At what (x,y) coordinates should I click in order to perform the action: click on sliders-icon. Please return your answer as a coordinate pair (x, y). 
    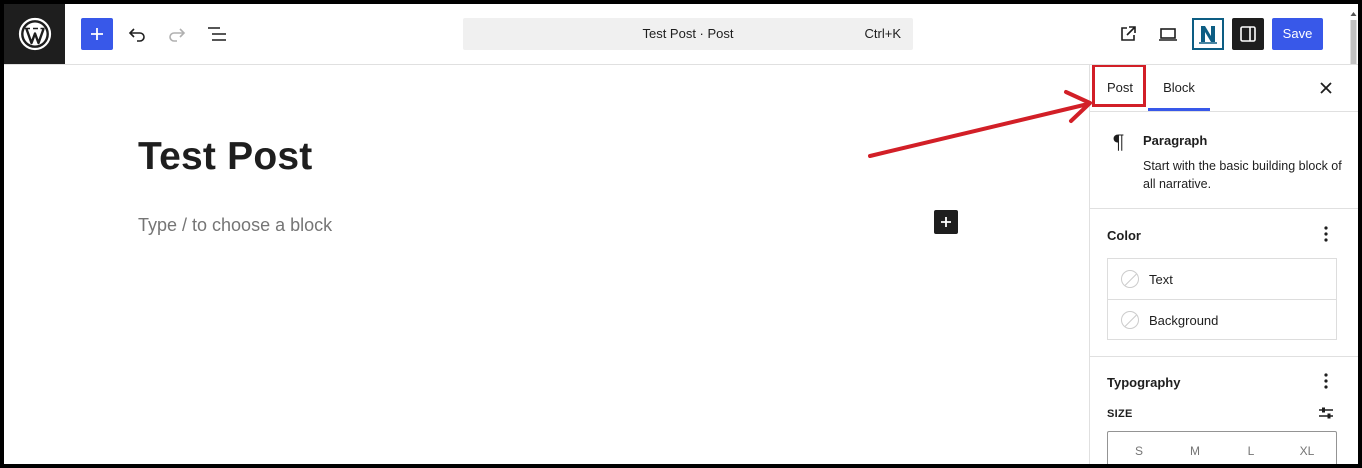
    Looking at the image, I should click on (1326, 413).